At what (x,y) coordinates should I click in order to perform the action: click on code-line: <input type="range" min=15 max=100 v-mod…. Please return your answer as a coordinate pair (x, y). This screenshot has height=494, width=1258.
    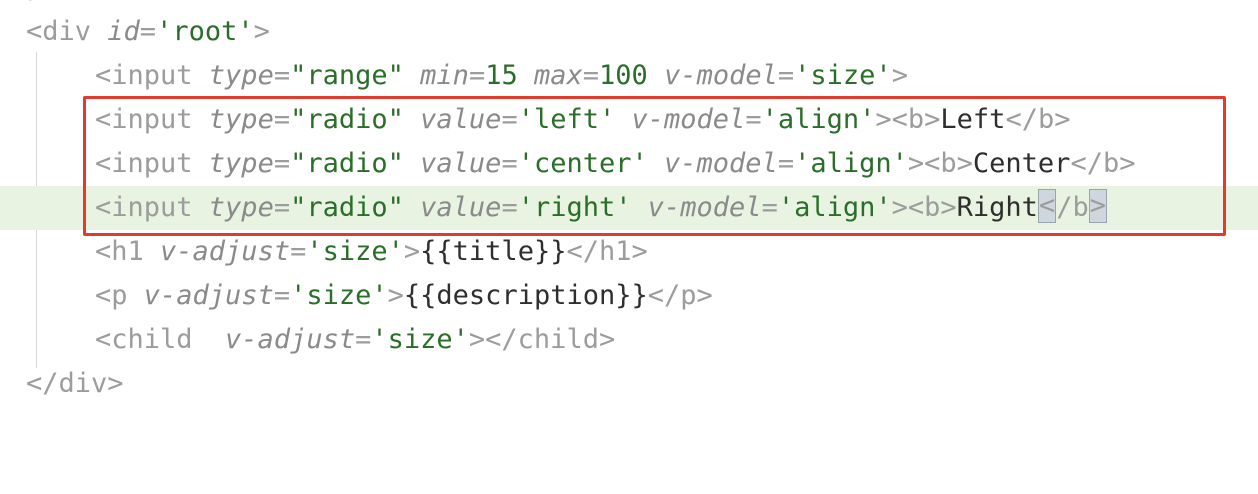
    Looking at the image, I should click on (629, 76).